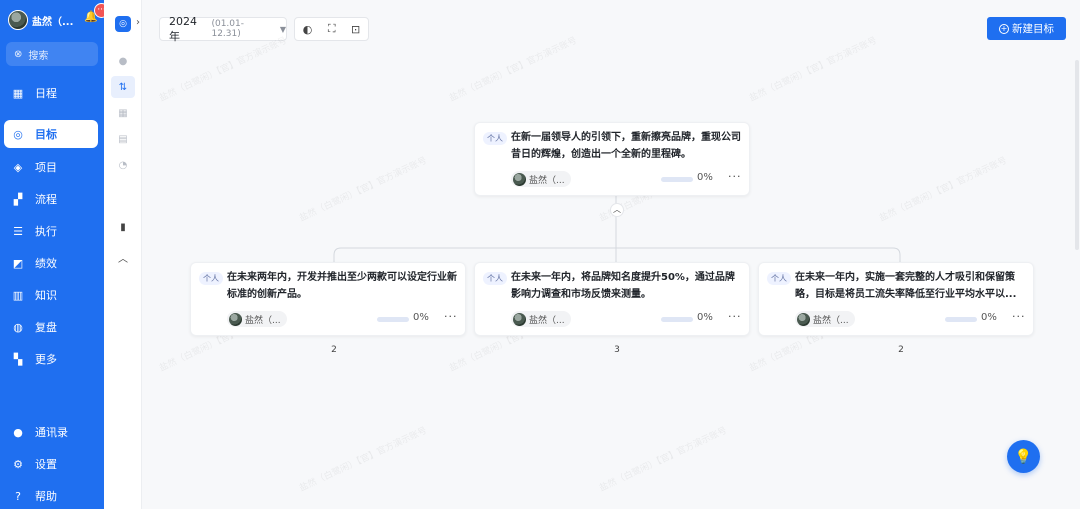  I want to click on tree-connectors, so click(617, 228).